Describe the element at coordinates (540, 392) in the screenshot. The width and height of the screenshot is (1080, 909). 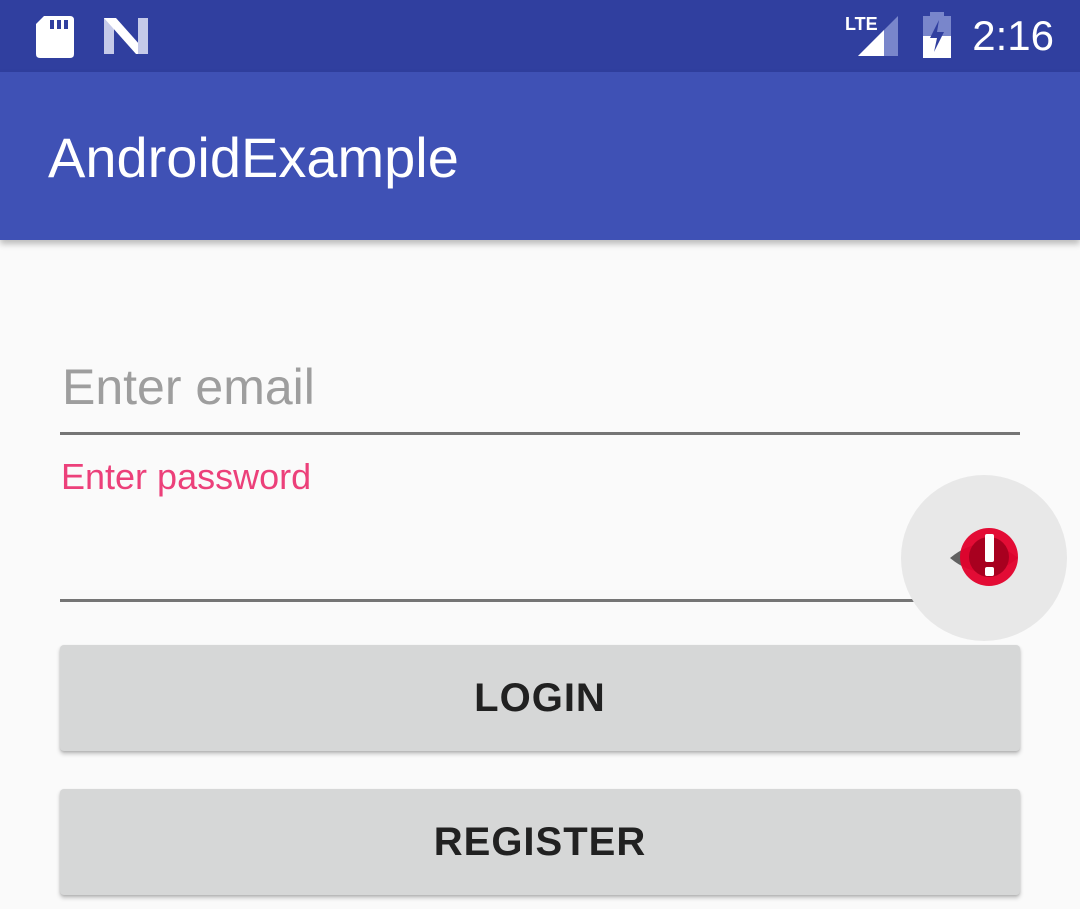
I see `email-field: Enter email` at that location.